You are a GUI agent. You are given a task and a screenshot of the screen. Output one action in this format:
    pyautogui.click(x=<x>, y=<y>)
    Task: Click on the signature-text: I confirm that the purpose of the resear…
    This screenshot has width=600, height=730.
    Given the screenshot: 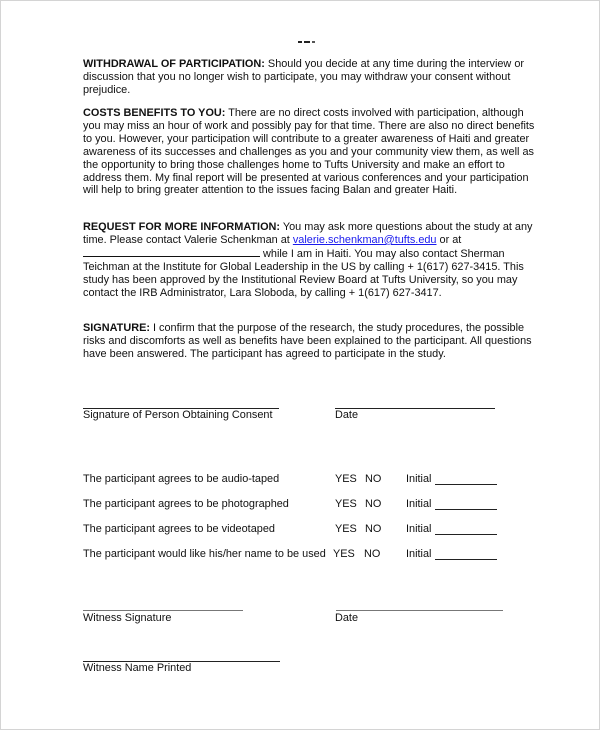 What is the action you would take?
    pyautogui.click(x=307, y=341)
    